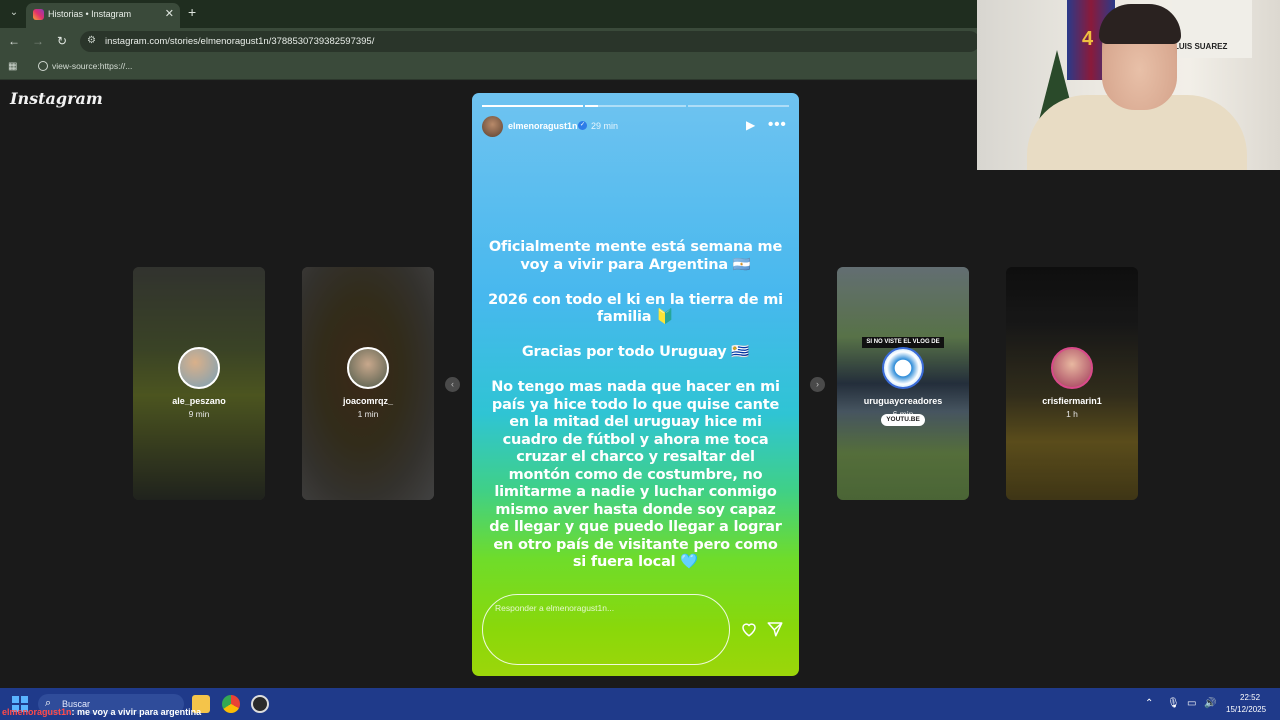  I want to click on instagram-logo: Instagram, so click(56, 98).